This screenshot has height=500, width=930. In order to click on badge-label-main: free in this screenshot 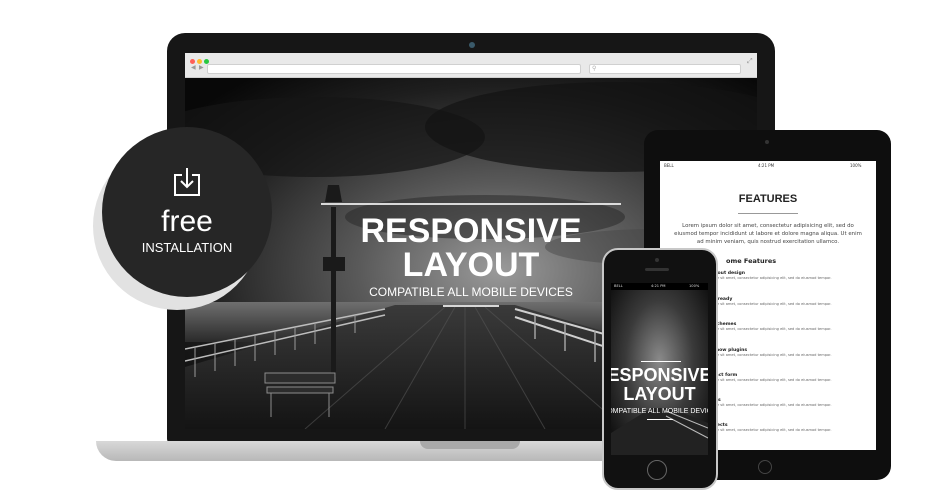, I will do `click(187, 221)`.